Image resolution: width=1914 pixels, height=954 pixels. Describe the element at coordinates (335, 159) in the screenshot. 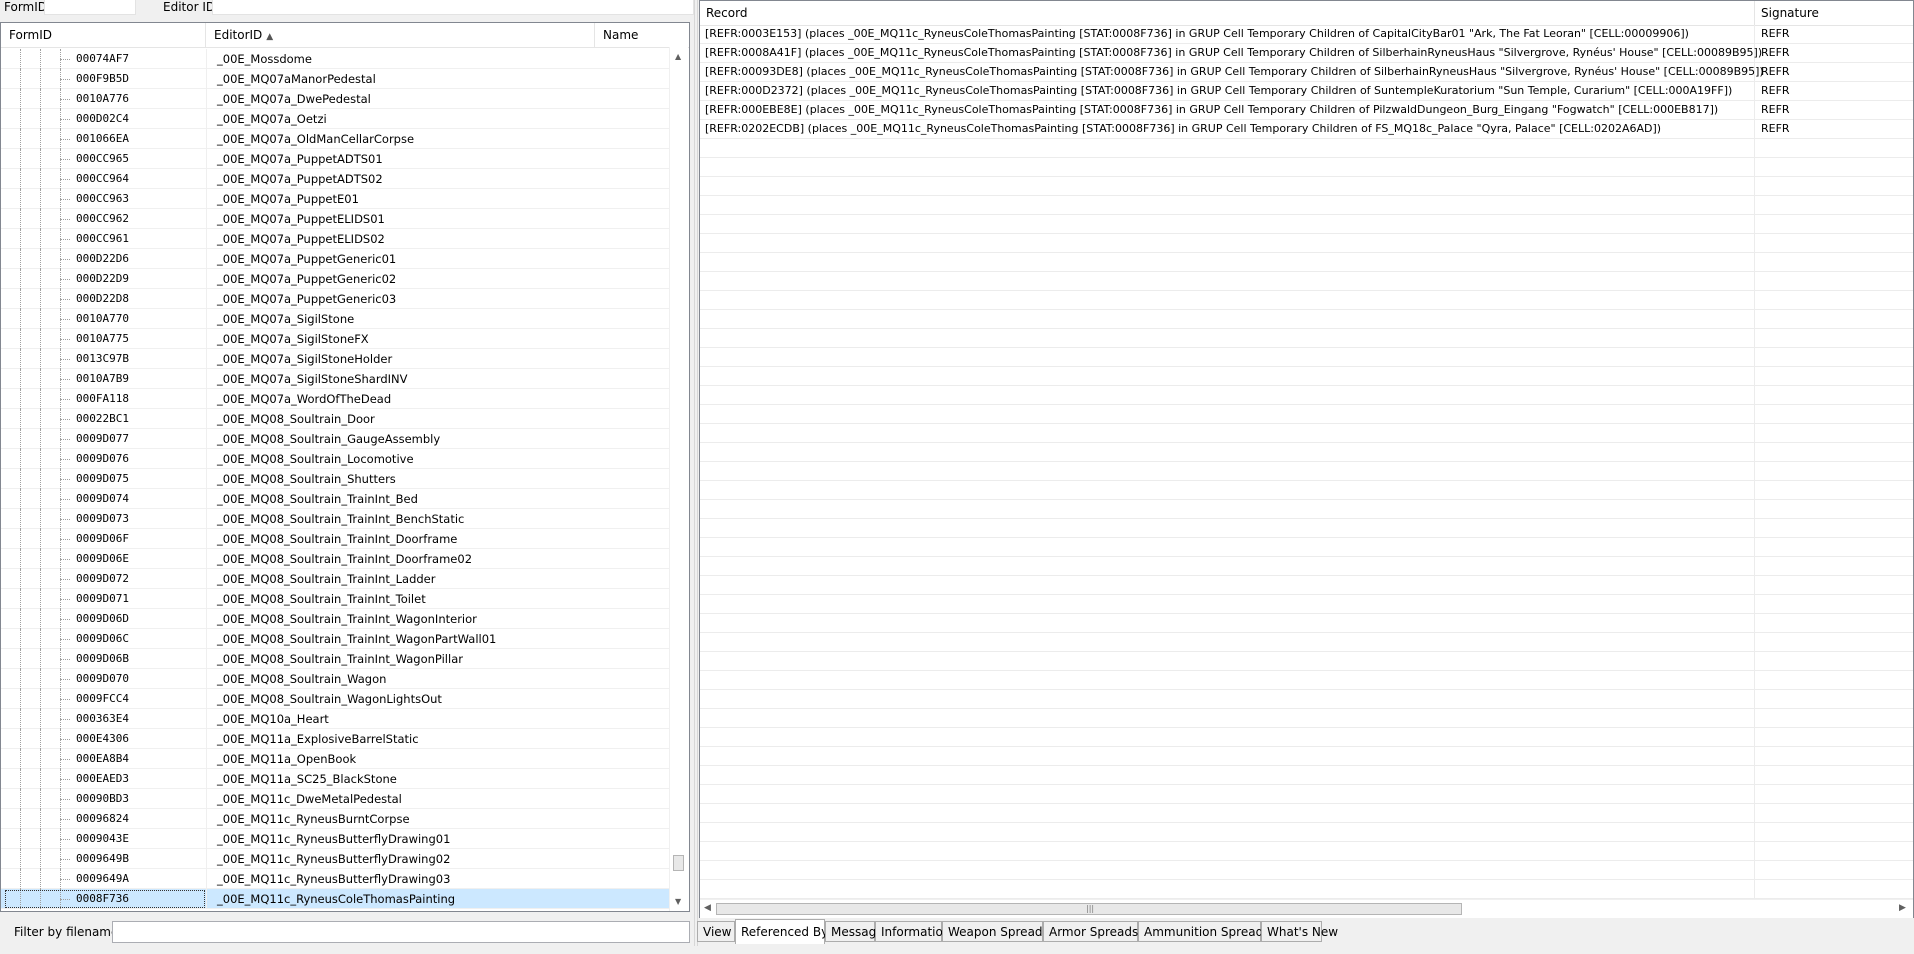

I see `tree-row: 000CC965 _00E_MQ07a_PuppetADTS01` at that location.